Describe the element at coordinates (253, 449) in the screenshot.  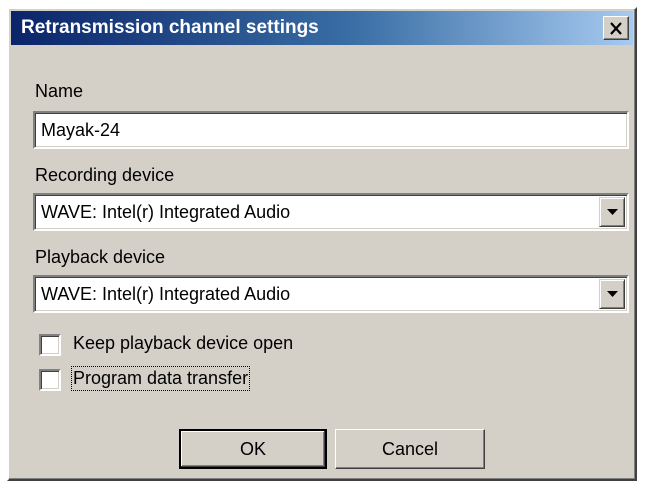
I see `ok-button: OK` at that location.